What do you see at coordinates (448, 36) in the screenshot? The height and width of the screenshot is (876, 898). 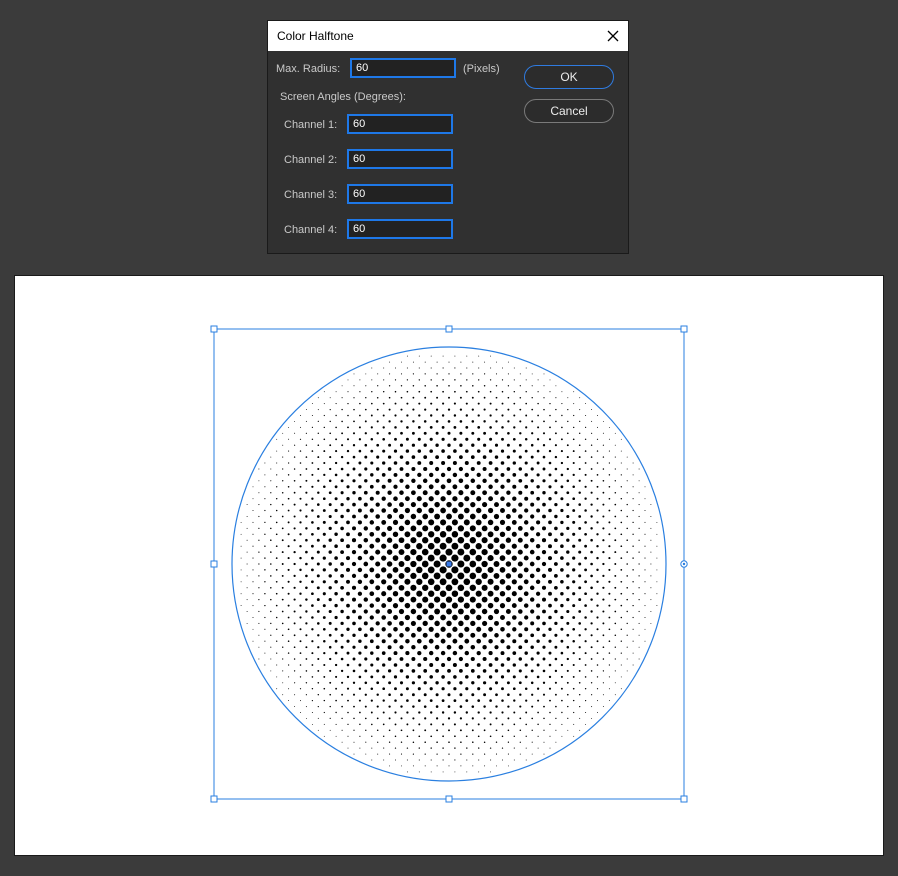 I see `dialog-titlebar: Color Halftone` at bounding box center [448, 36].